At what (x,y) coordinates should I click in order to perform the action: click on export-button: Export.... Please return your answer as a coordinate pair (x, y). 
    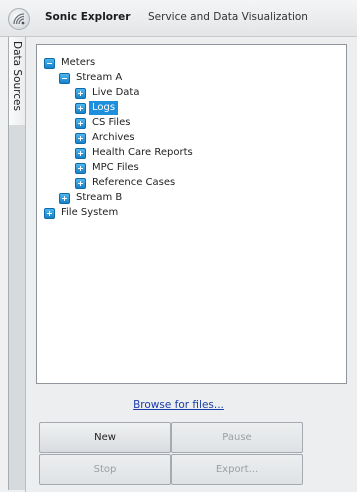
    Looking at the image, I should click on (237, 469).